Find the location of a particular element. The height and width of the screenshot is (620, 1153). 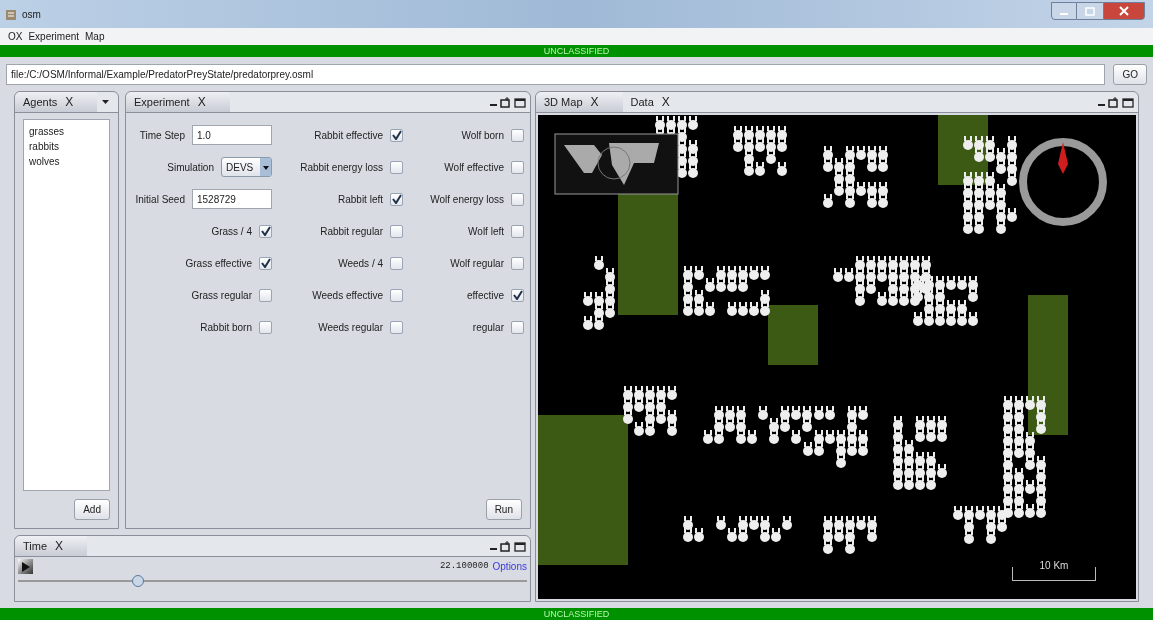

go-button: GO is located at coordinates (1130, 74).